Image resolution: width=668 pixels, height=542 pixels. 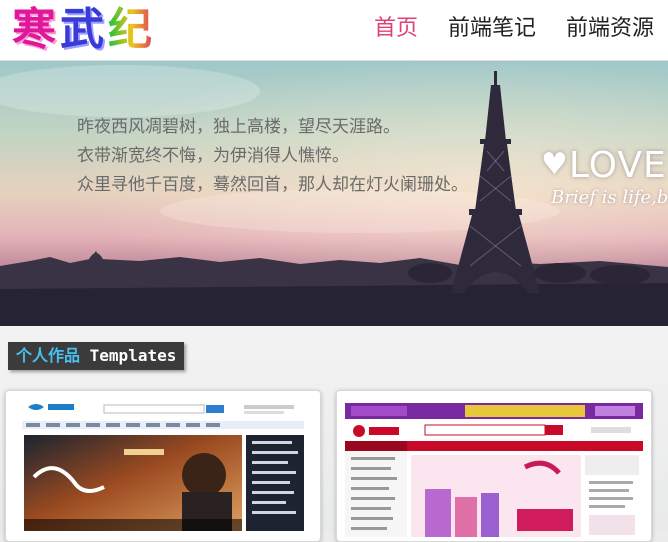 What do you see at coordinates (555, 164) in the screenshot?
I see `heart-icon: ♥` at bounding box center [555, 164].